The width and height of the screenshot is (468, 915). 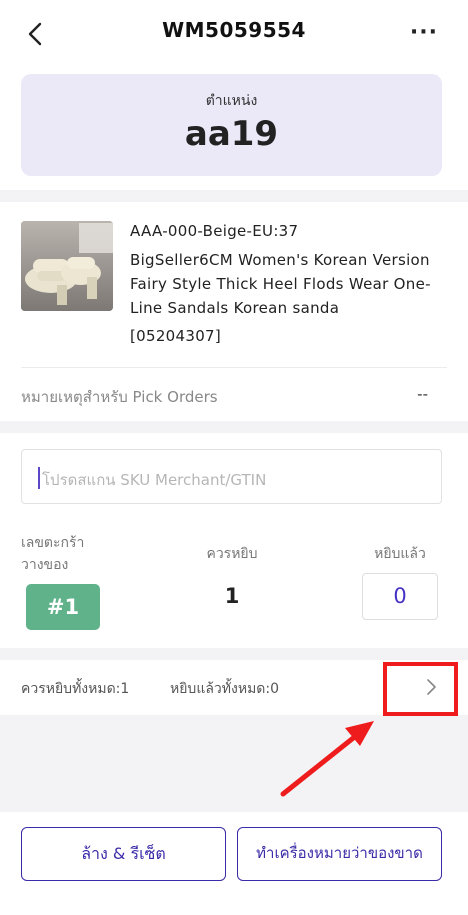 I want to click on basket-label: เลขตะกร้า วางของ, so click(x=52, y=554).